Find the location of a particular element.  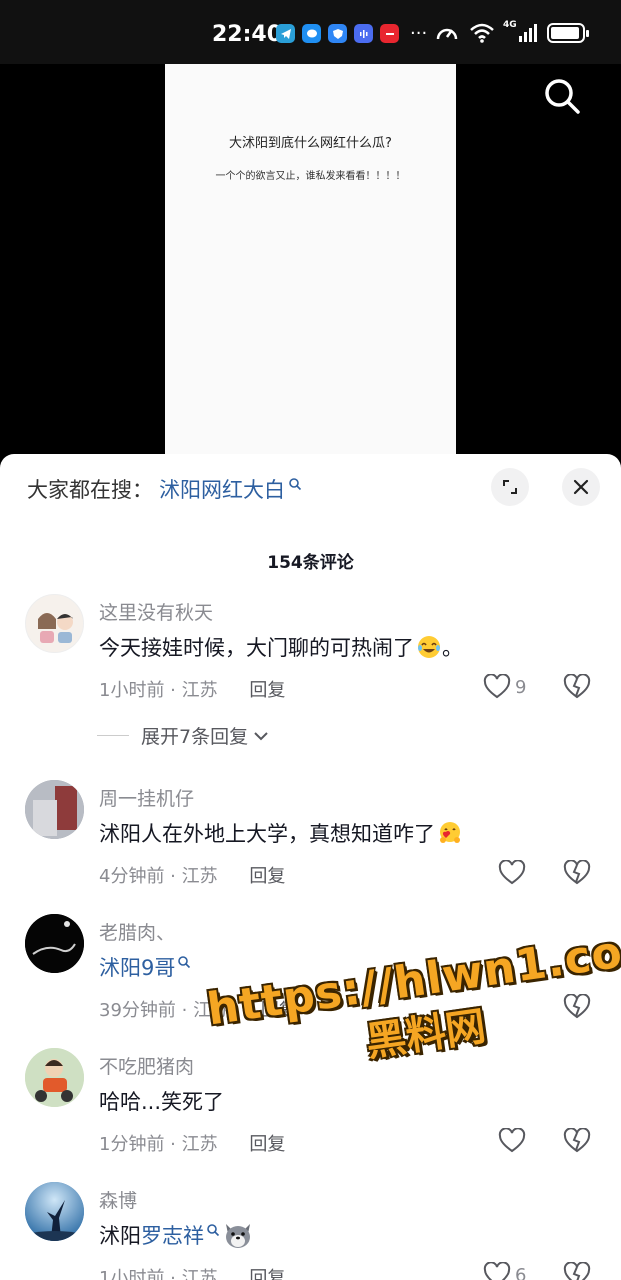

comment-text-main: 沭阳 is located at coordinates (120, 1236).